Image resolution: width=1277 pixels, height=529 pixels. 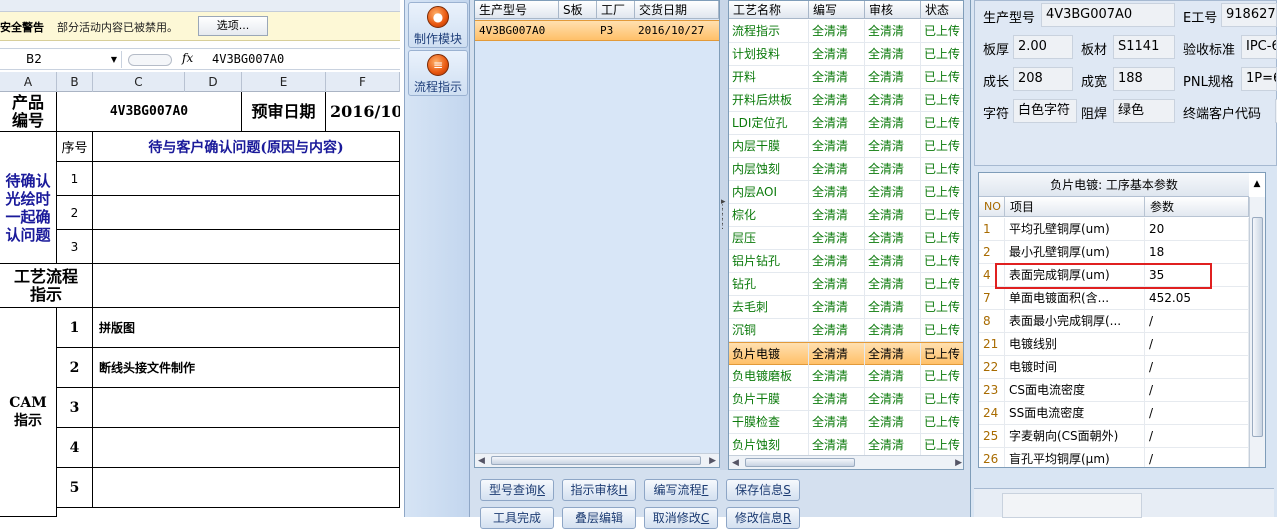 What do you see at coordinates (769, 10) in the screenshot?
I see `grid-header: 工艺名称` at bounding box center [769, 10].